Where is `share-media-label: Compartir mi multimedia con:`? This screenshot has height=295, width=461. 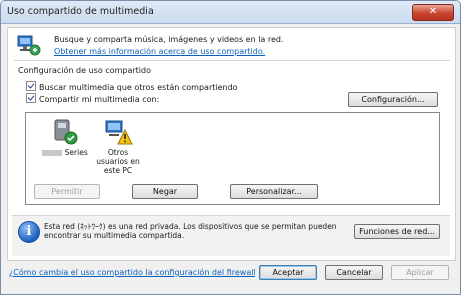 share-media-label: Compartir mi multimedia con: is located at coordinates (99, 99).